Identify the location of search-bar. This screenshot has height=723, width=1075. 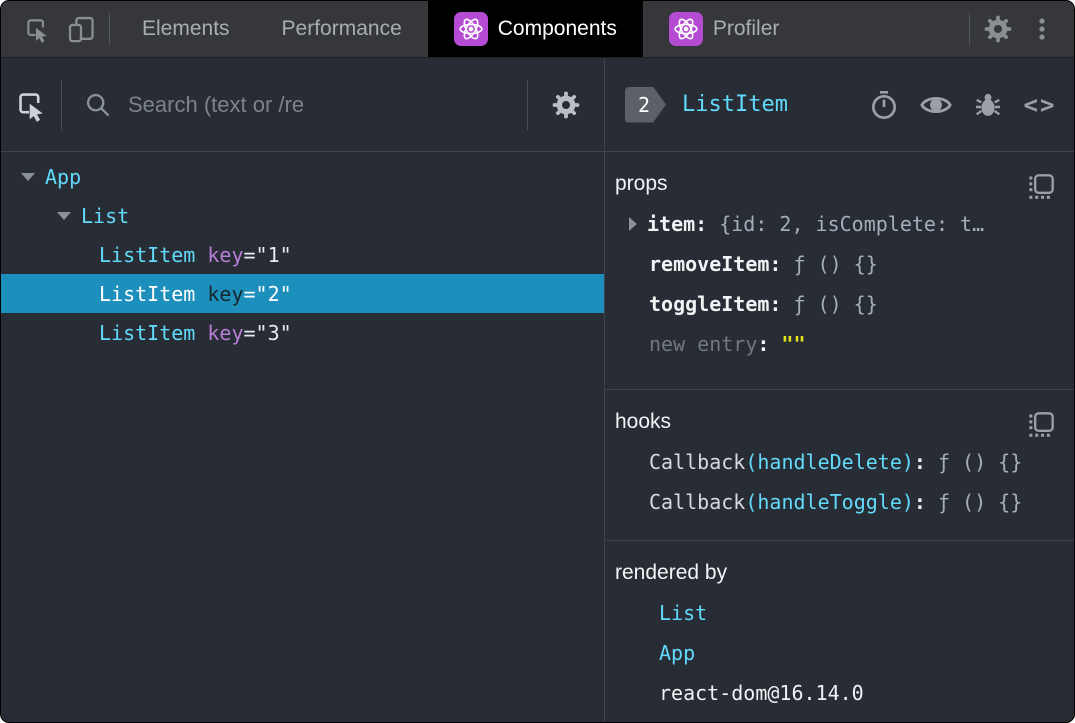
(294, 105).